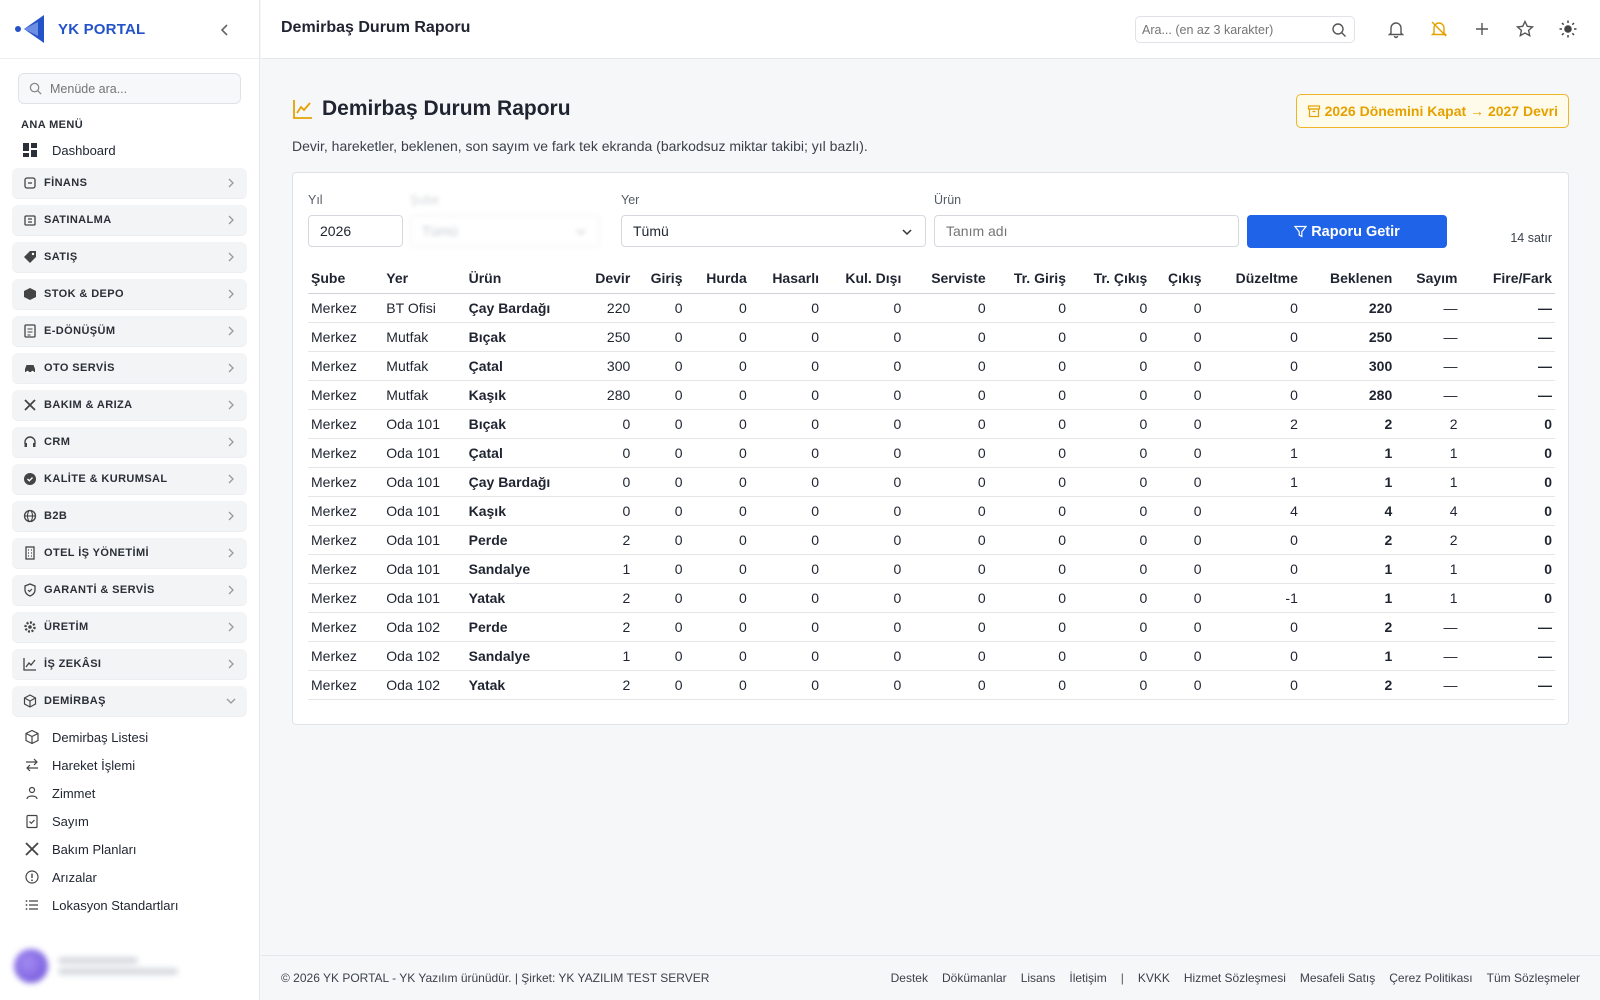  What do you see at coordinates (129, 701) in the screenshot?
I see `sidebar-item-demirbas: DEMİRBAŞ` at bounding box center [129, 701].